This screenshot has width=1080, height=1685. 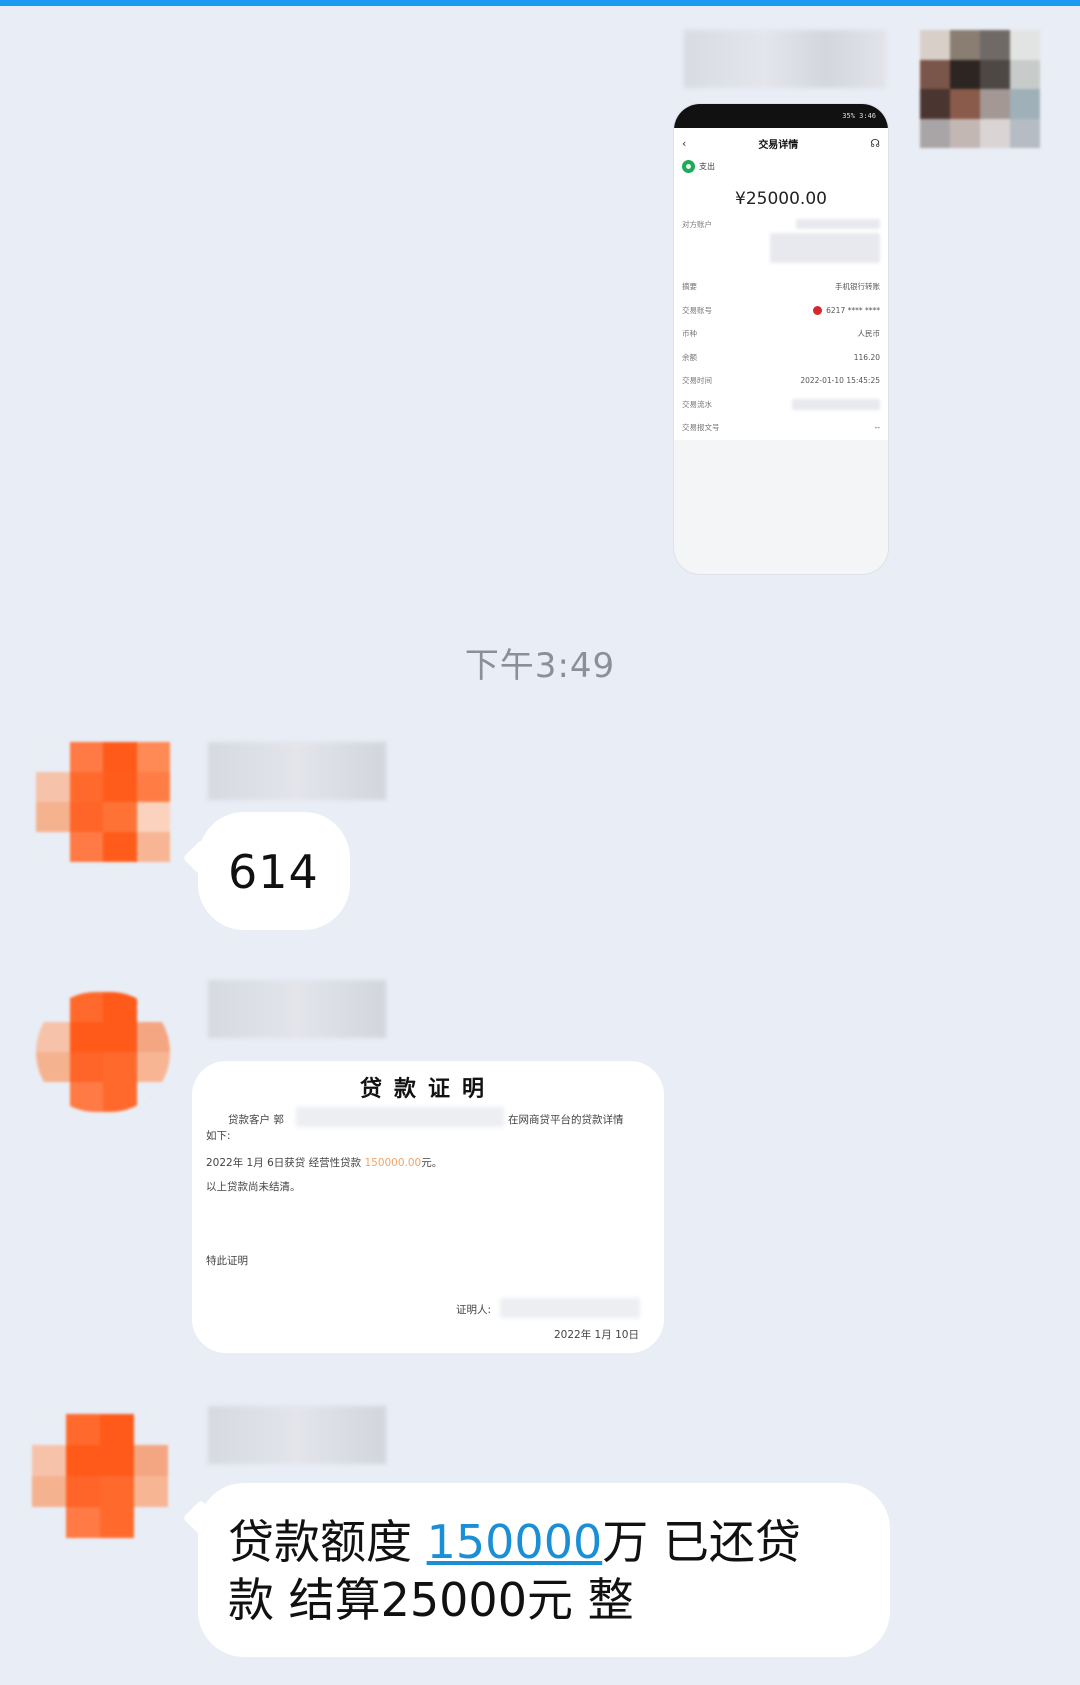 What do you see at coordinates (284, 1163) in the screenshot?
I see `certificate-text: 2022年 1月 6日获贷 经营性贷款` at bounding box center [284, 1163].